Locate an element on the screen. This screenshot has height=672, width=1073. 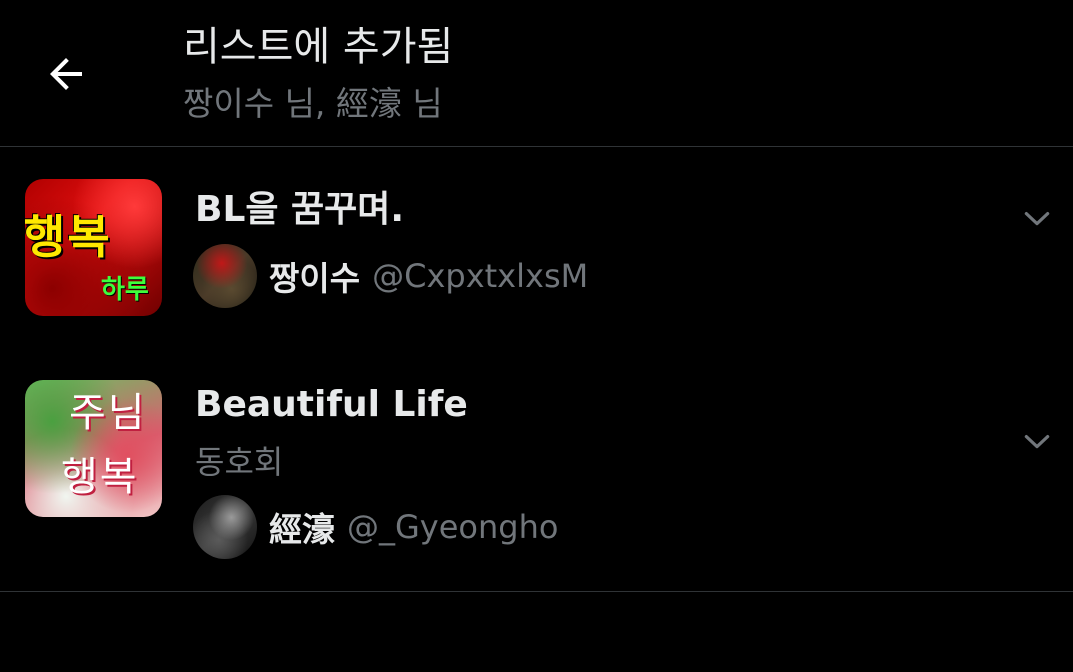
list-thumbnail: 행복 하루 is located at coordinates (93, 247).